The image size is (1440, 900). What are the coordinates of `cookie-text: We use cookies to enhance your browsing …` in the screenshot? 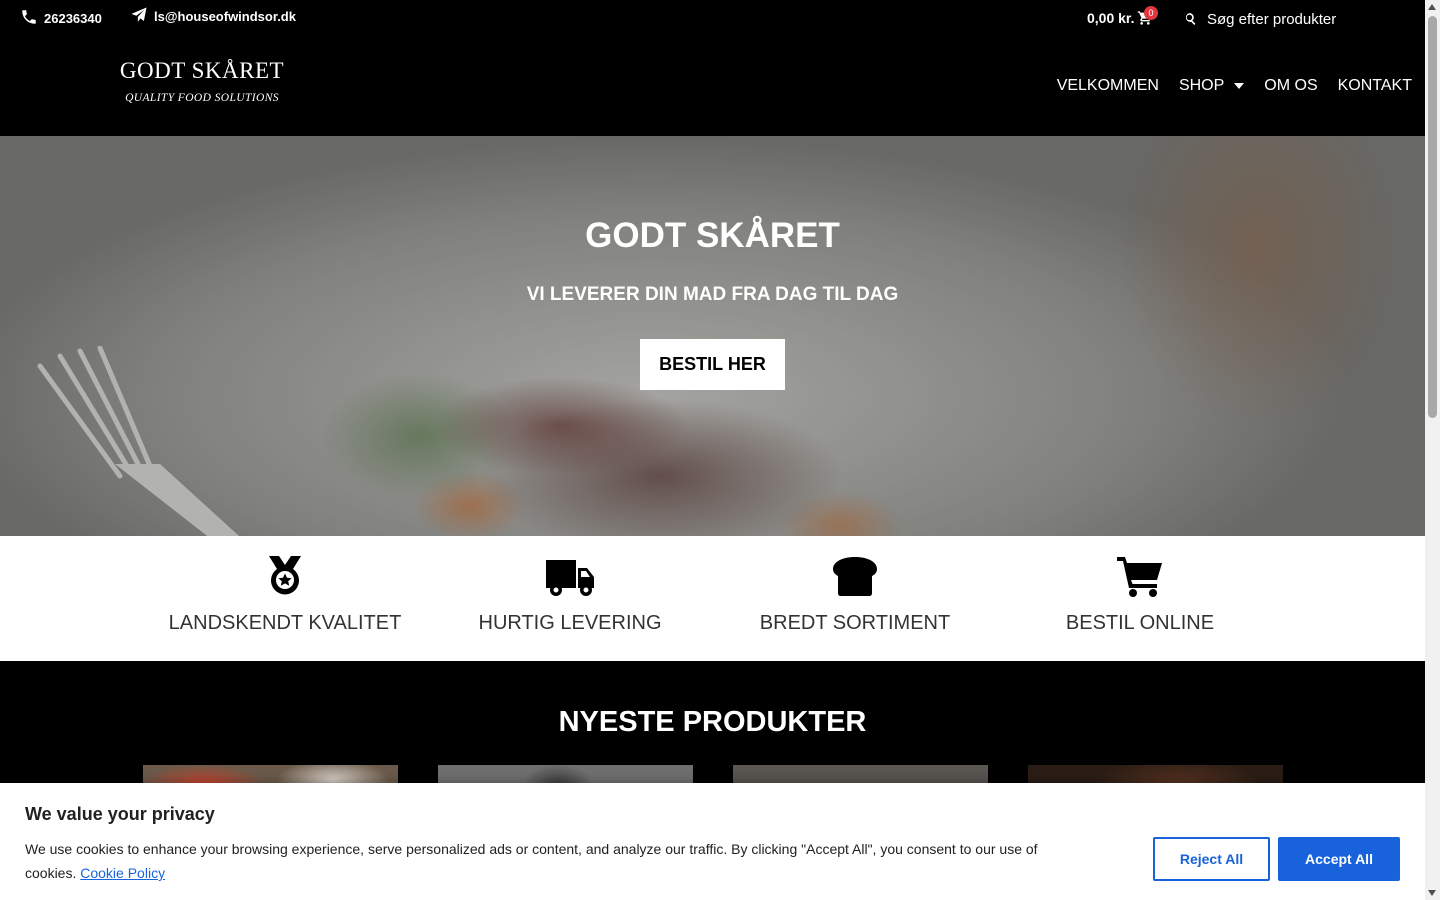 It's located at (540, 861).